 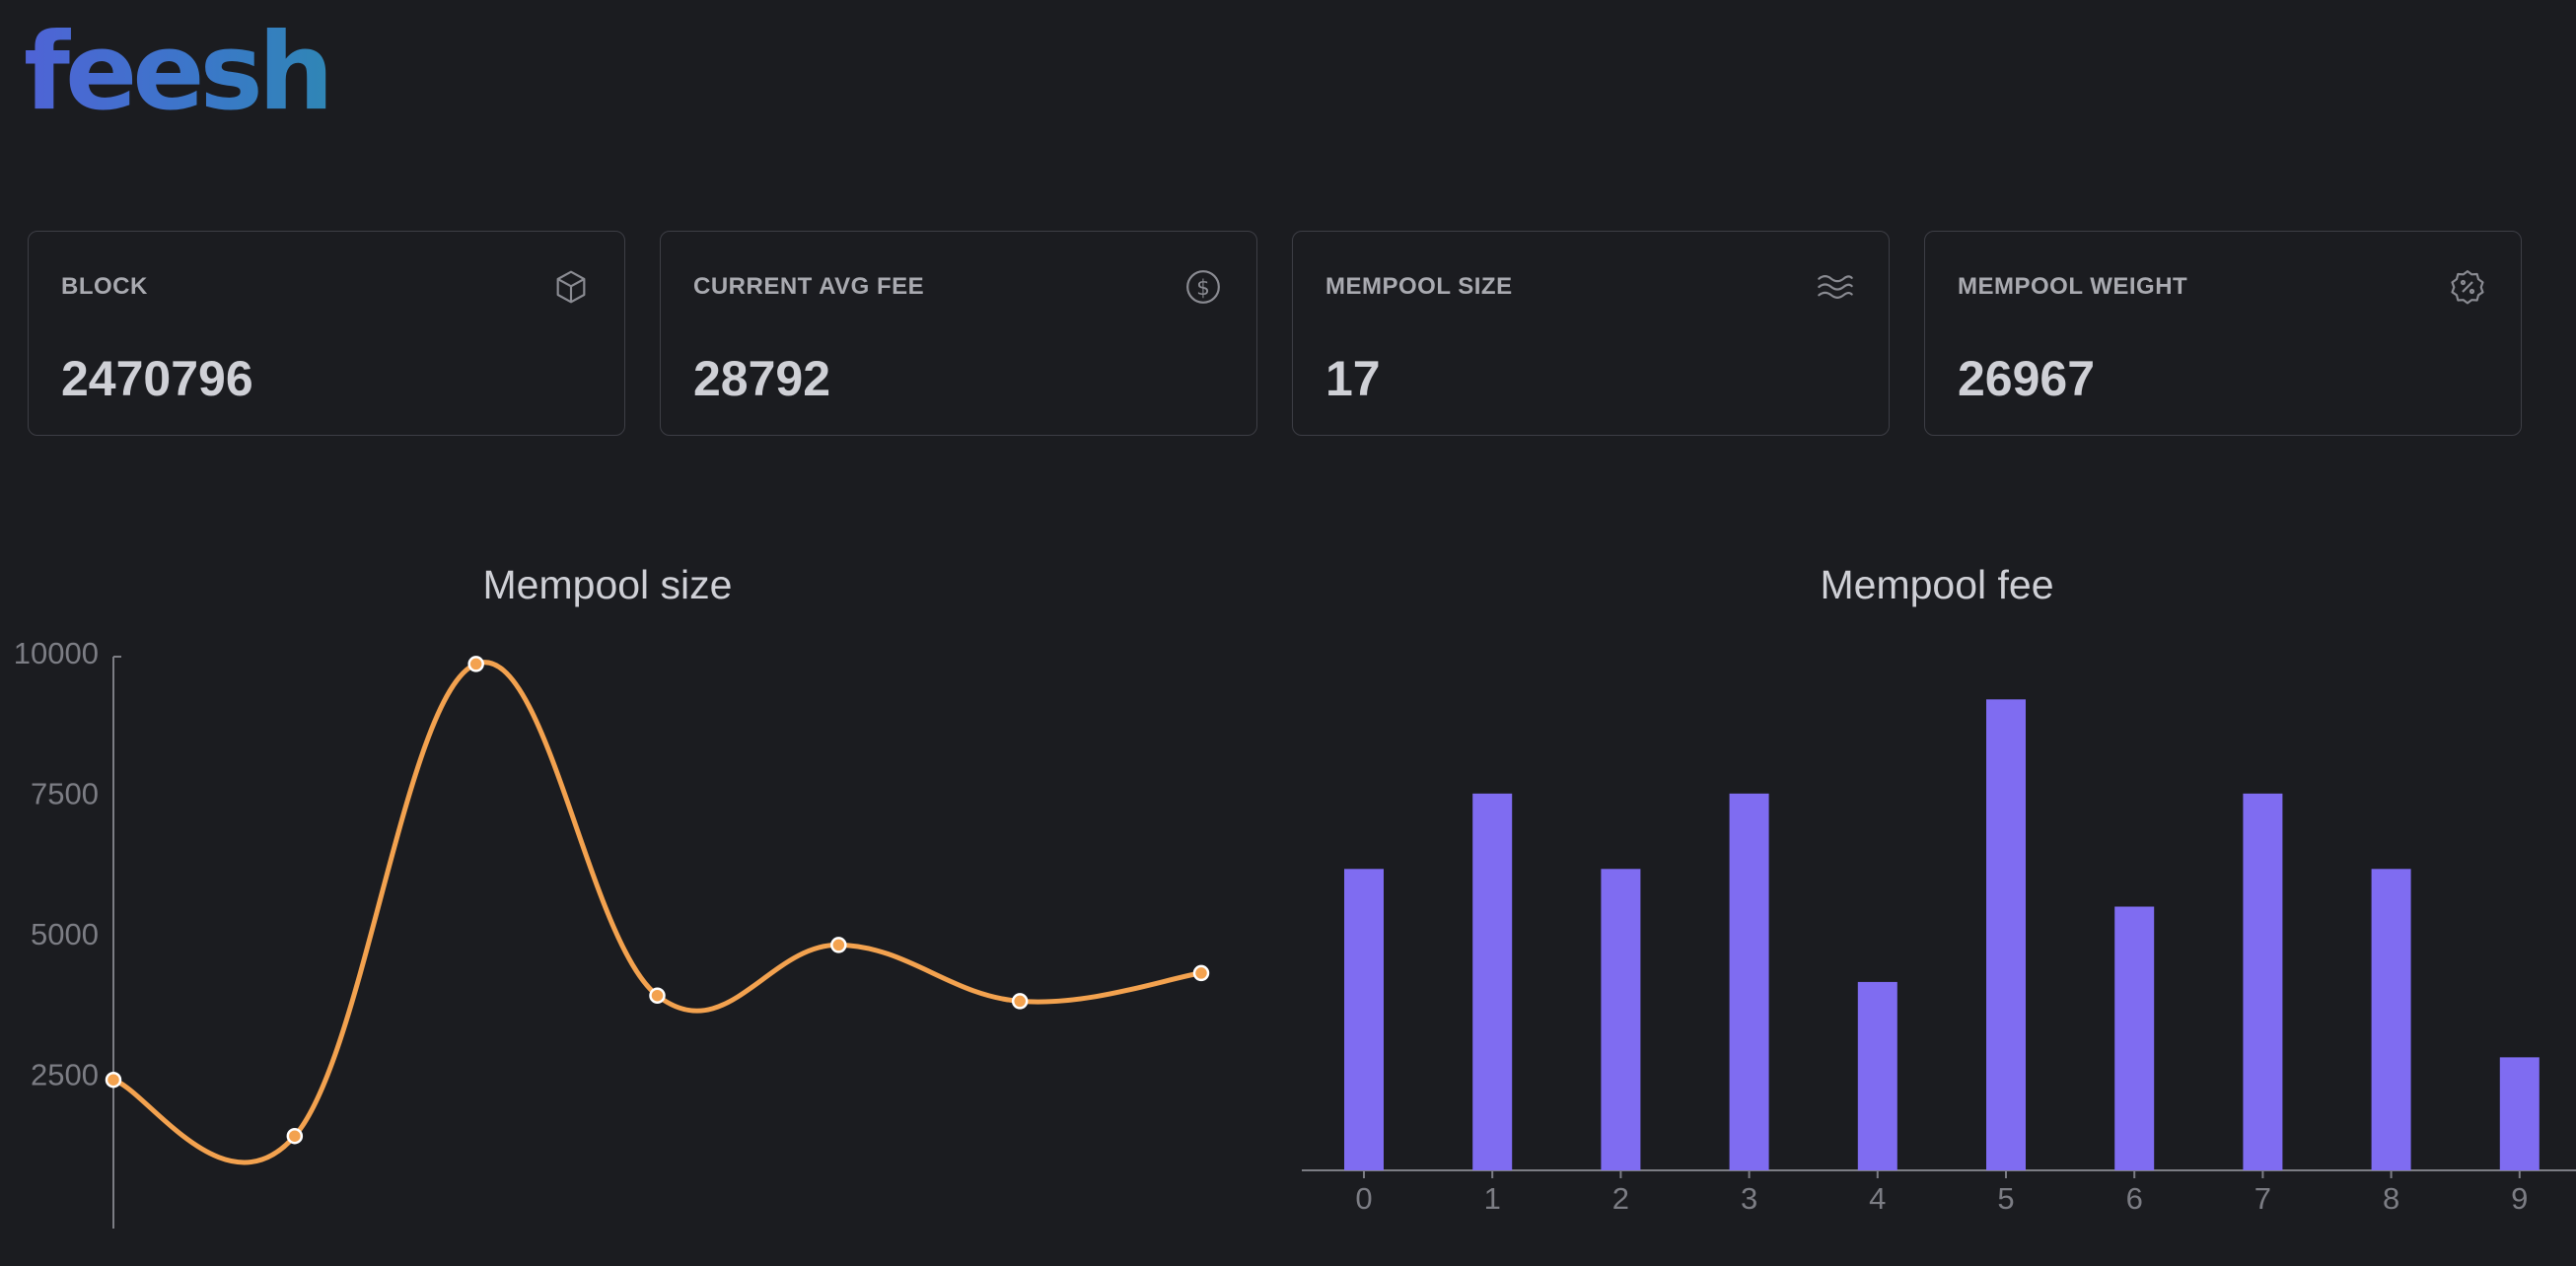 What do you see at coordinates (1363, 1198) in the screenshot?
I see `x-tick-label: 0` at bounding box center [1363, 1198].